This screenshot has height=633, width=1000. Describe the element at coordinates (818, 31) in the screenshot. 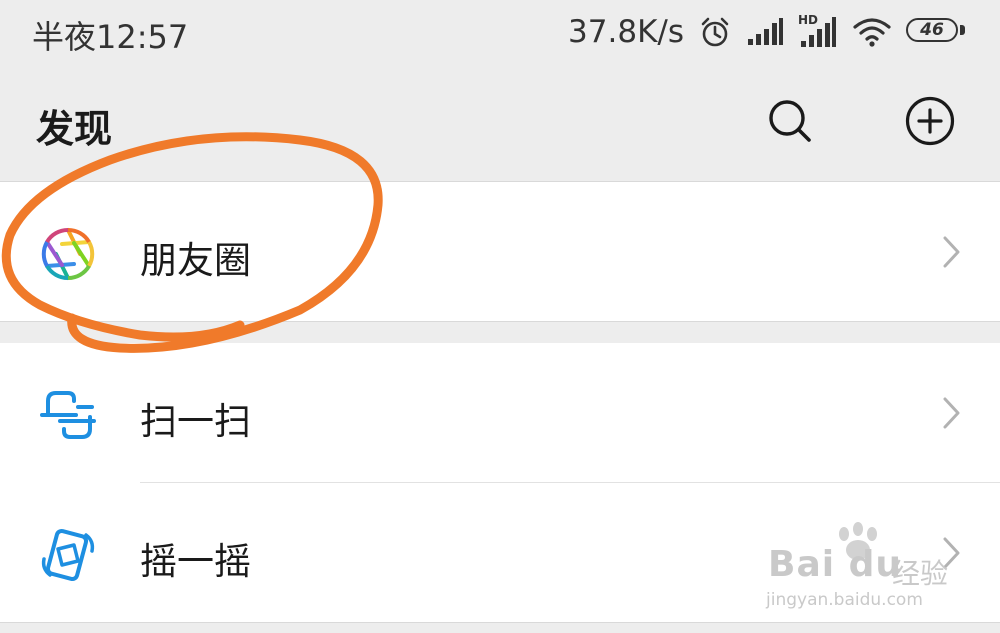

I see `hd-signal-icon: HD` at that location.